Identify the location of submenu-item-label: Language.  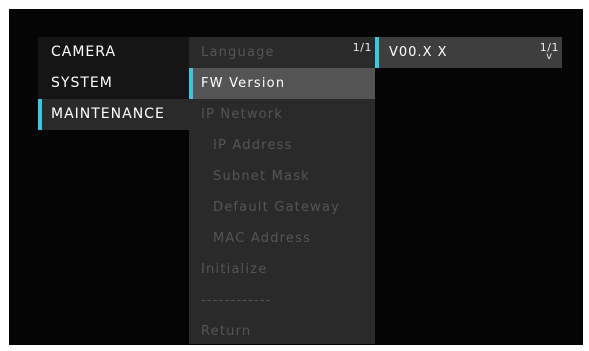
(238, 52).